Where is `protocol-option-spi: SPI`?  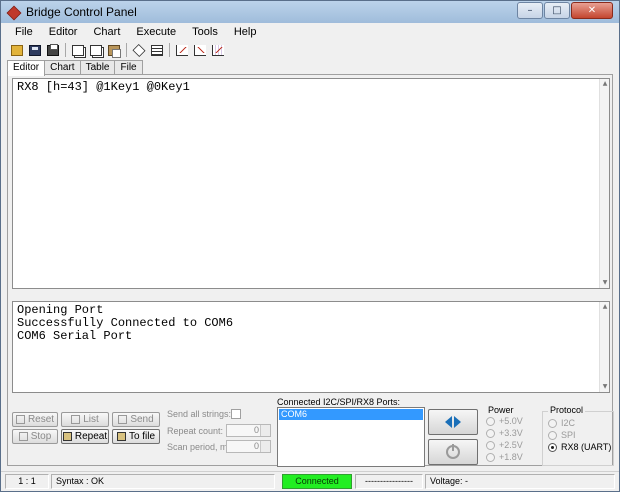 protocol-option-spi: SPI is located at coordinates (562, 435).